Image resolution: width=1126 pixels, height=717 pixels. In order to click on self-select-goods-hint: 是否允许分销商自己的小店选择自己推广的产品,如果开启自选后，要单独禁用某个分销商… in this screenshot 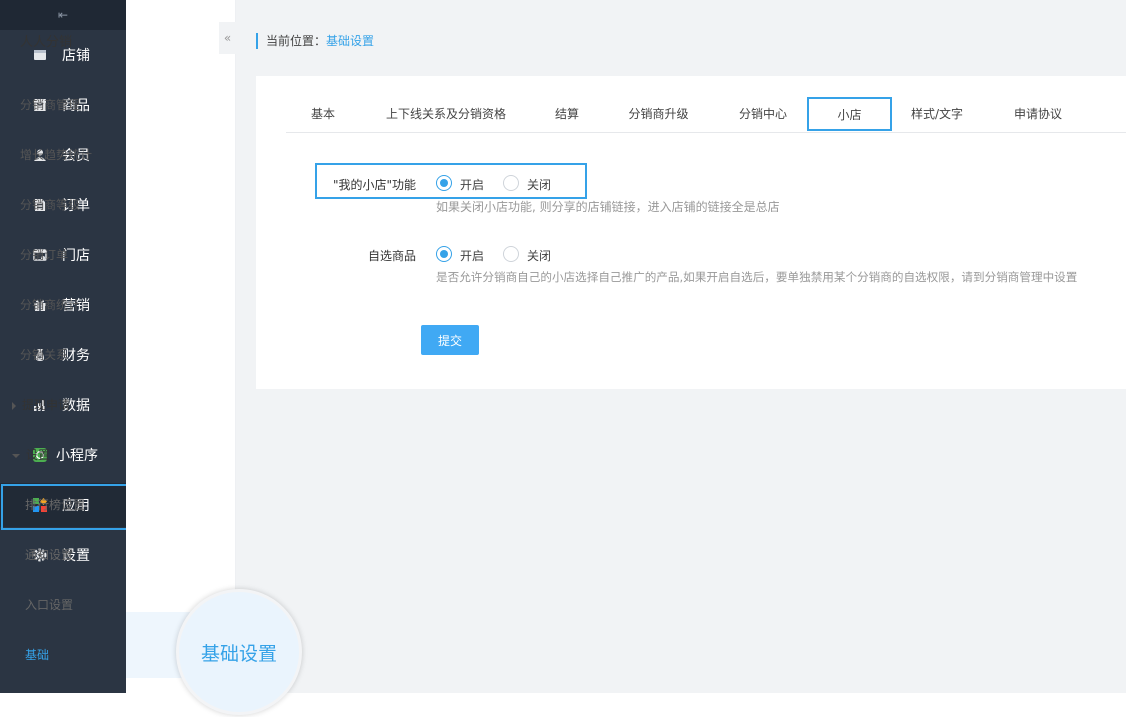, I will do `click(757, 277)`.